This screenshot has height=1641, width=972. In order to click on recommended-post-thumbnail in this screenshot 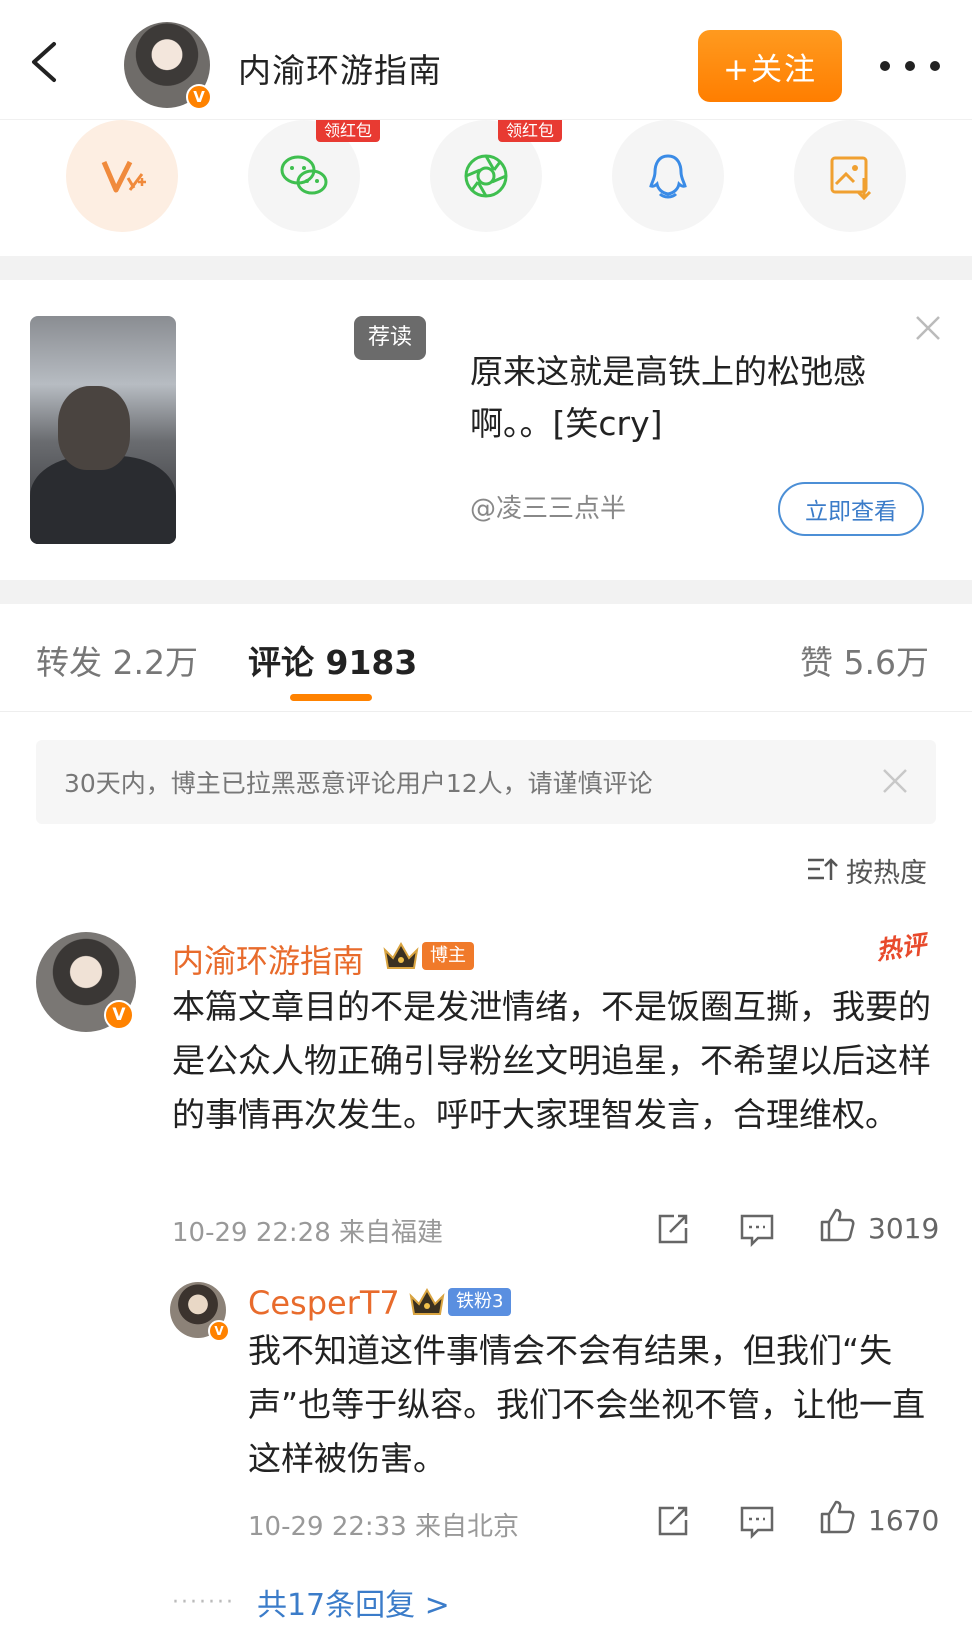, I will do `click(103, 430)`.